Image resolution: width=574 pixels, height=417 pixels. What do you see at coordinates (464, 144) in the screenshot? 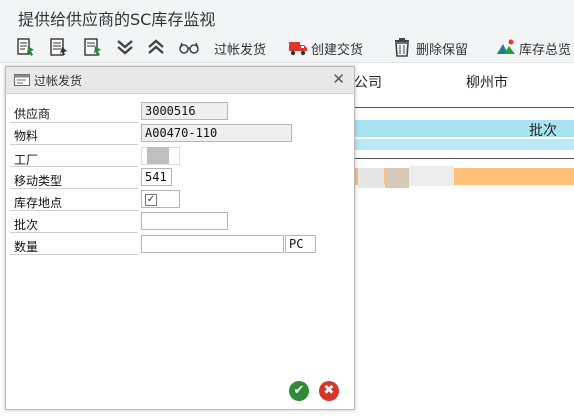
I see `highlight-row` at bounding box center [464, 144].